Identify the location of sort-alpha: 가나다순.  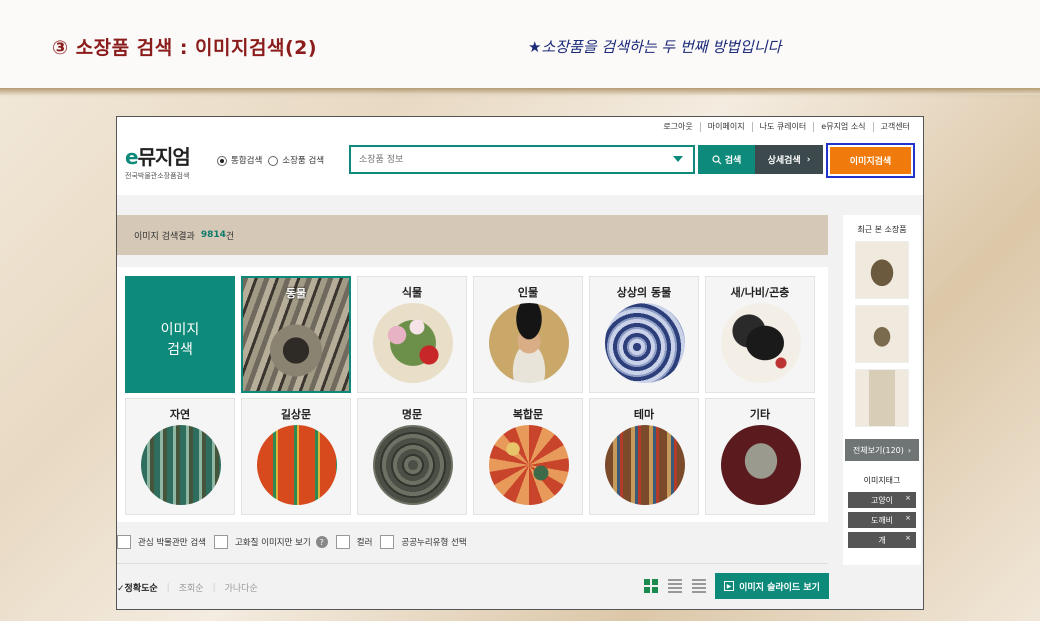
(241, 587).